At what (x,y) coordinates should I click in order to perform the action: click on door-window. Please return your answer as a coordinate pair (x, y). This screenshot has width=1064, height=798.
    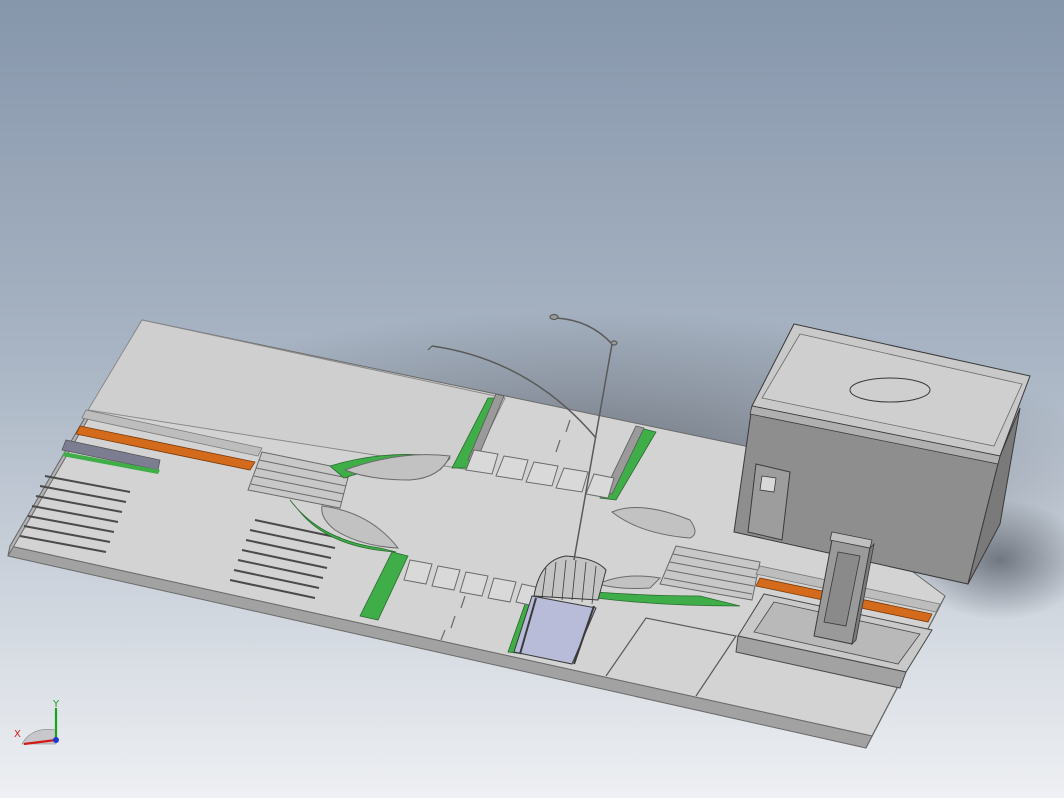
    Looking at the image, I should click on (768, 484).